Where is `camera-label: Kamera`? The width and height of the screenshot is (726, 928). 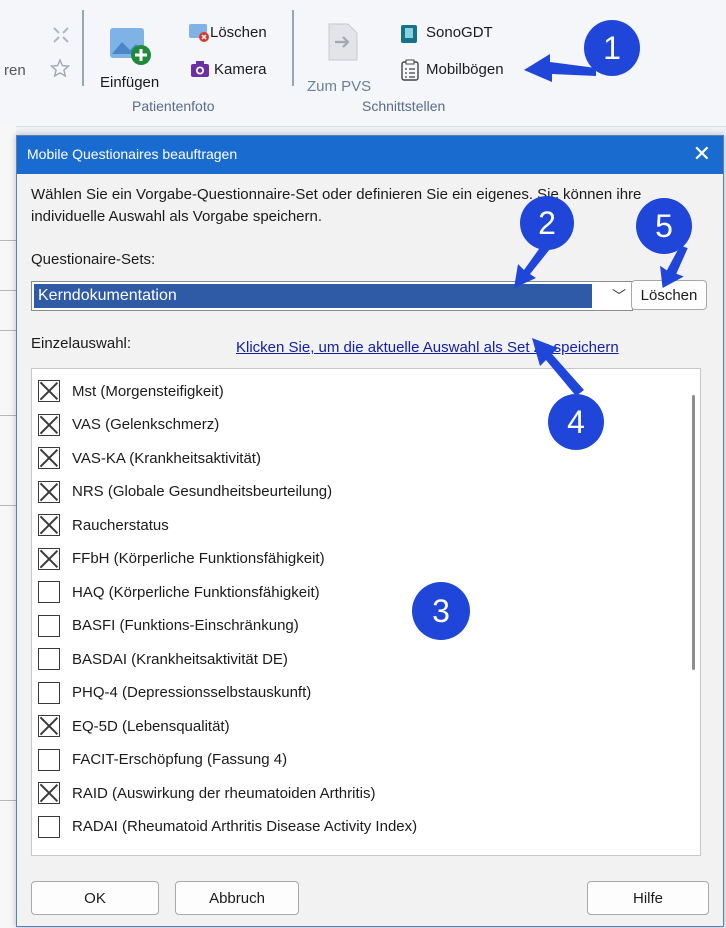 camera-label: Kamera is located at coordinates (240, 69).